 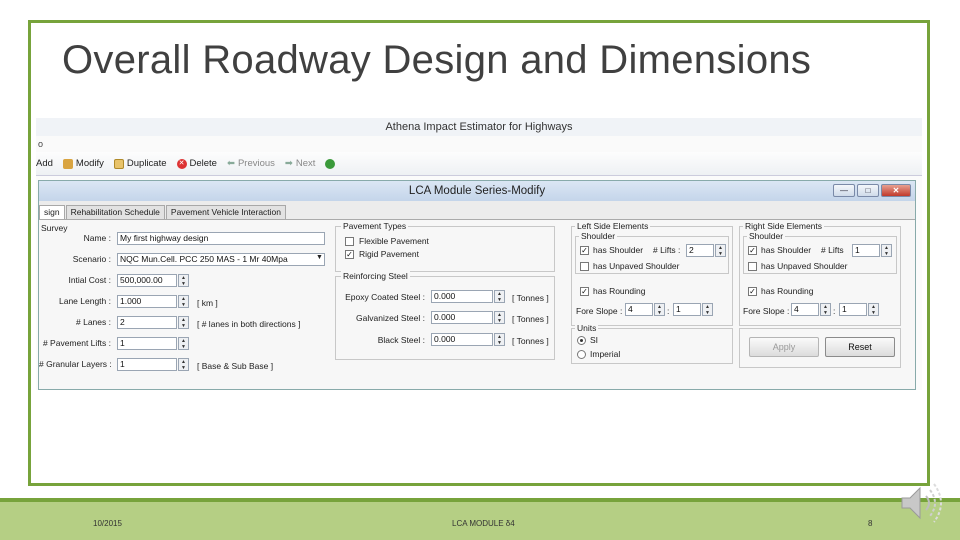 I want to click on pavement-lifts-stepper: ▲ ▼, so click(x=183, y=343).